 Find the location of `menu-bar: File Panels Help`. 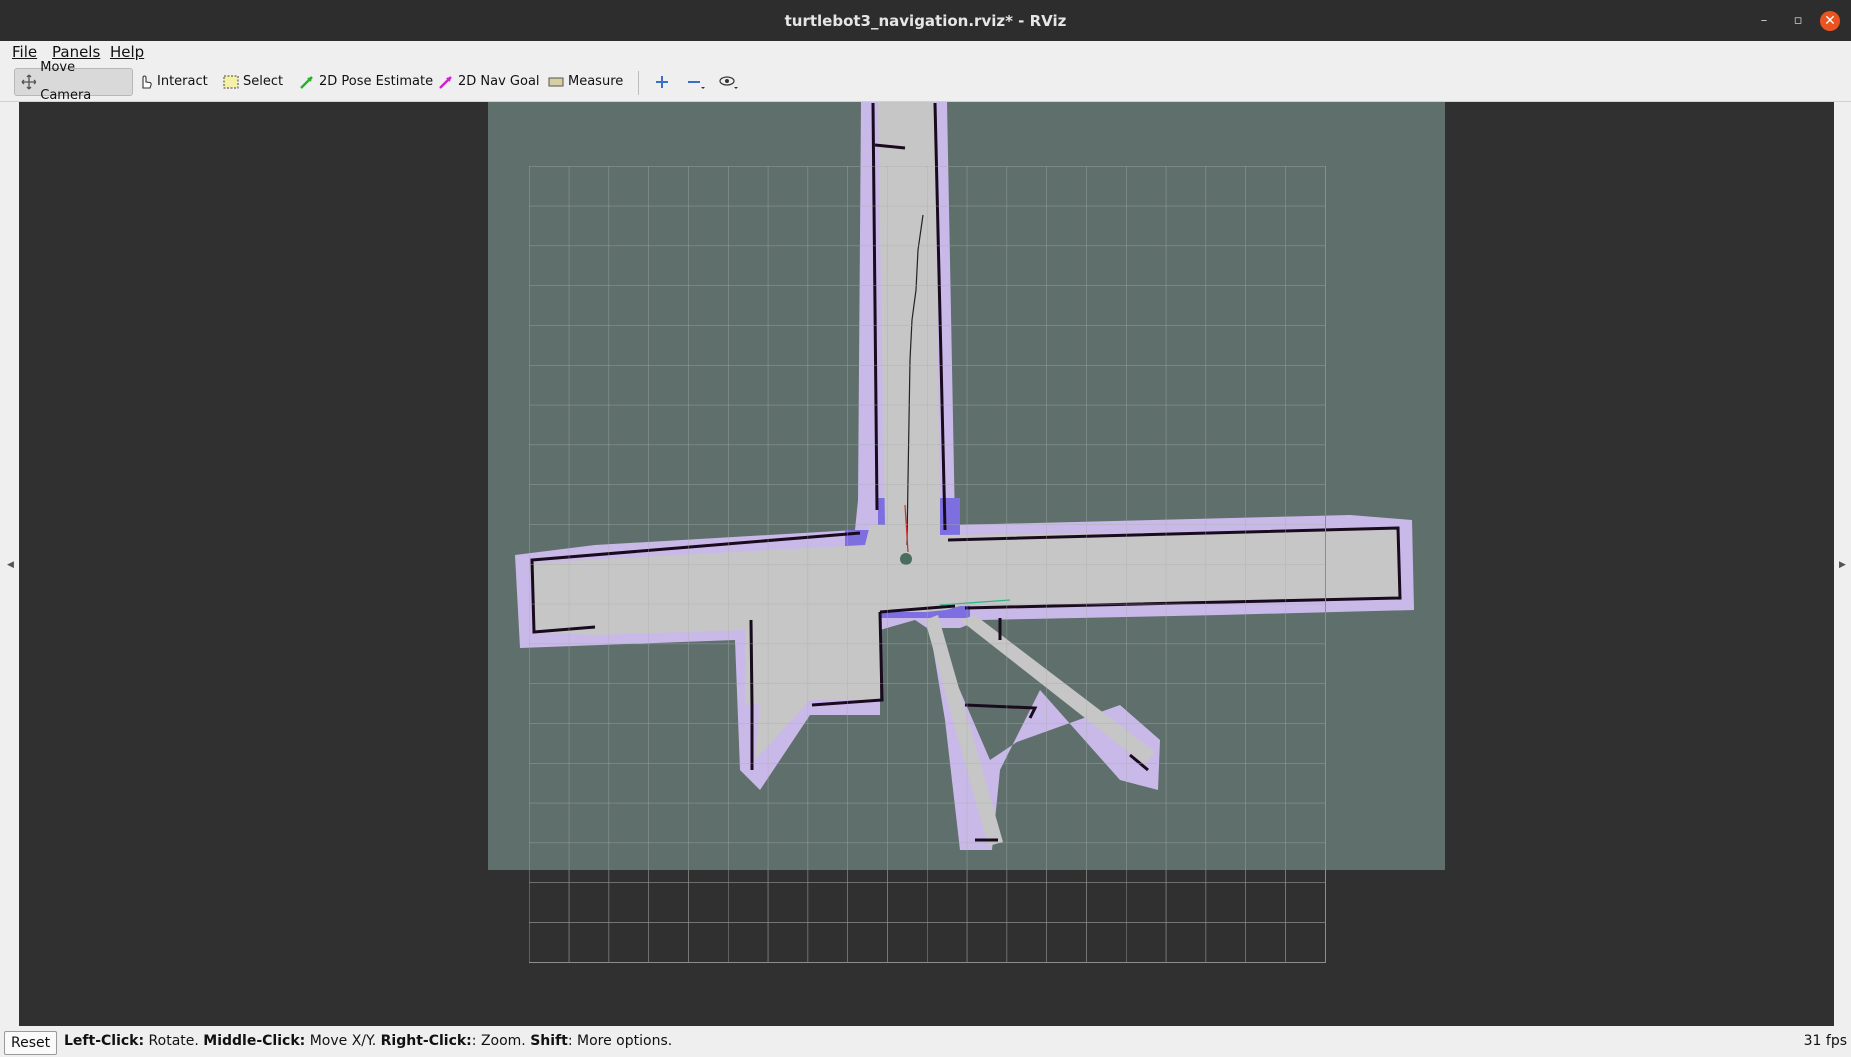

menu-bar: File Panels Help is located at coordinates (925, 52).